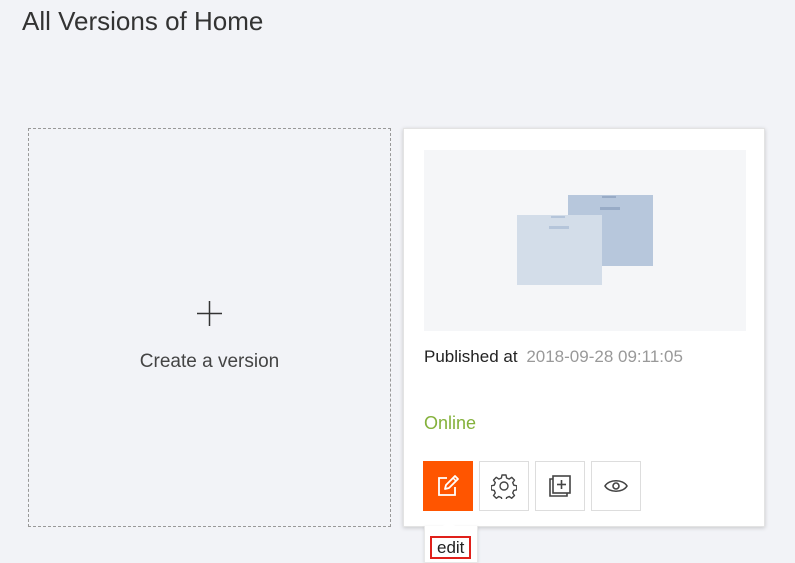 The height and width of the screenshot is (563, 795). Describe the element at coordinates (449, 523) in the screenshot. I see `tooltip-arrow` at that location.